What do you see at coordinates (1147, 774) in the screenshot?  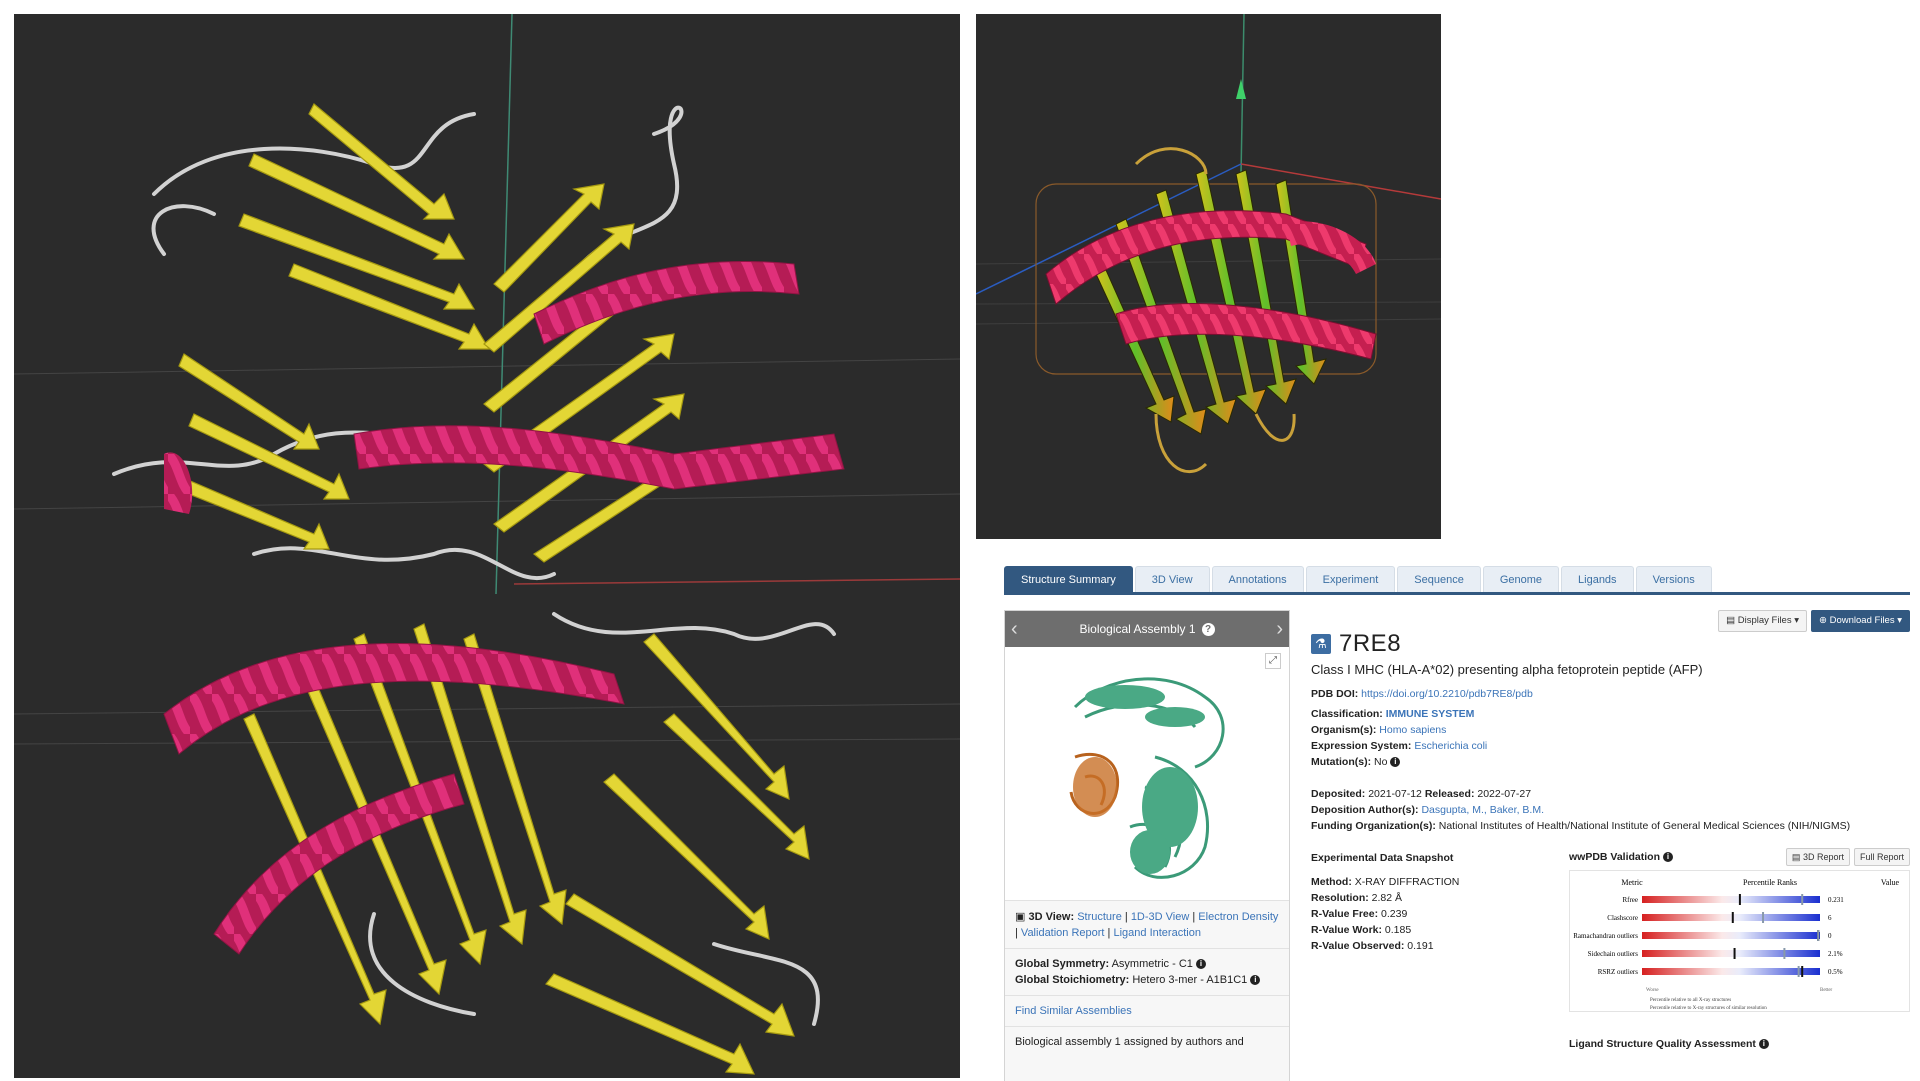 I see `assembly-image: ⤢` at bounding box center [1147, 774].